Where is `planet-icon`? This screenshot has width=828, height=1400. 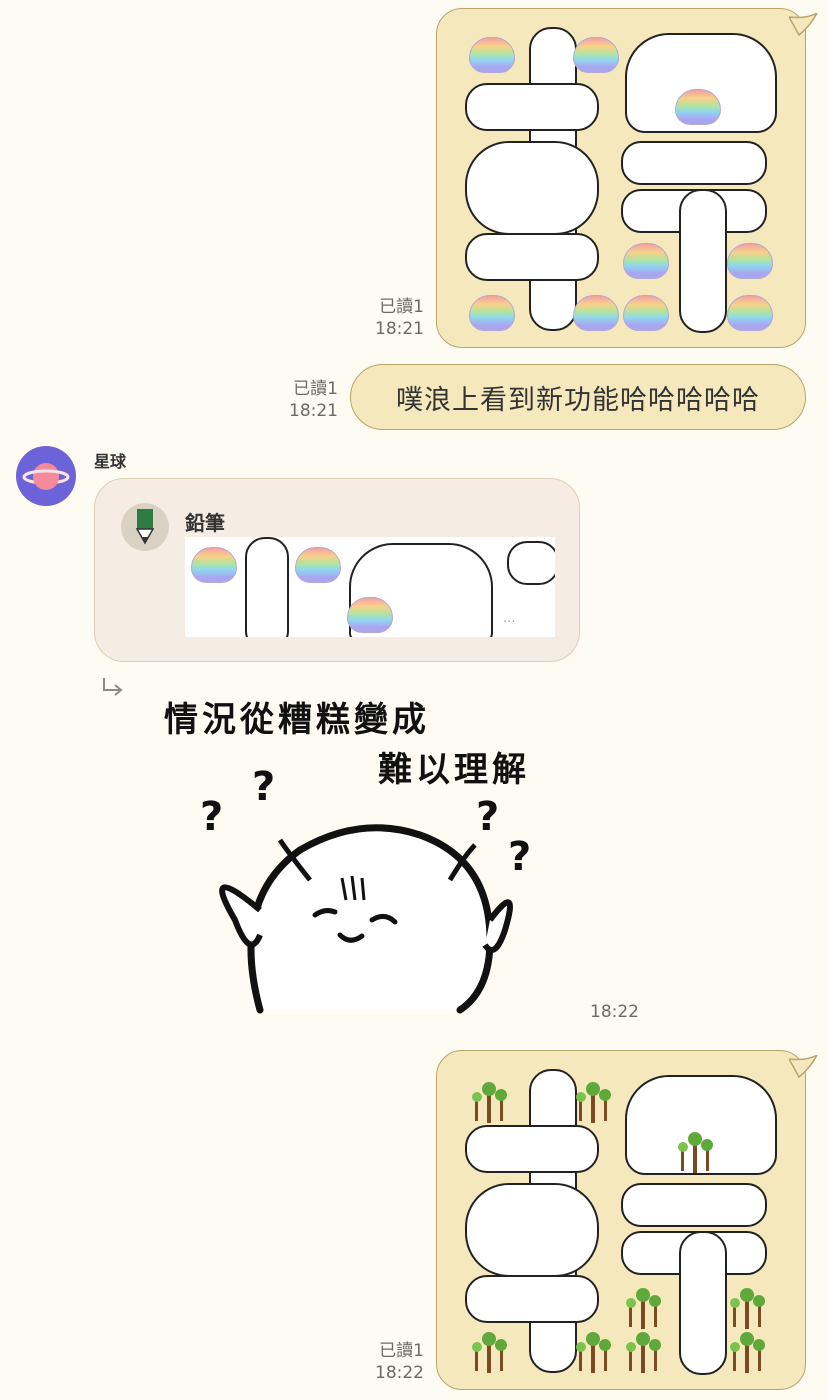
planet-icon is located at coordinates (46, 476).